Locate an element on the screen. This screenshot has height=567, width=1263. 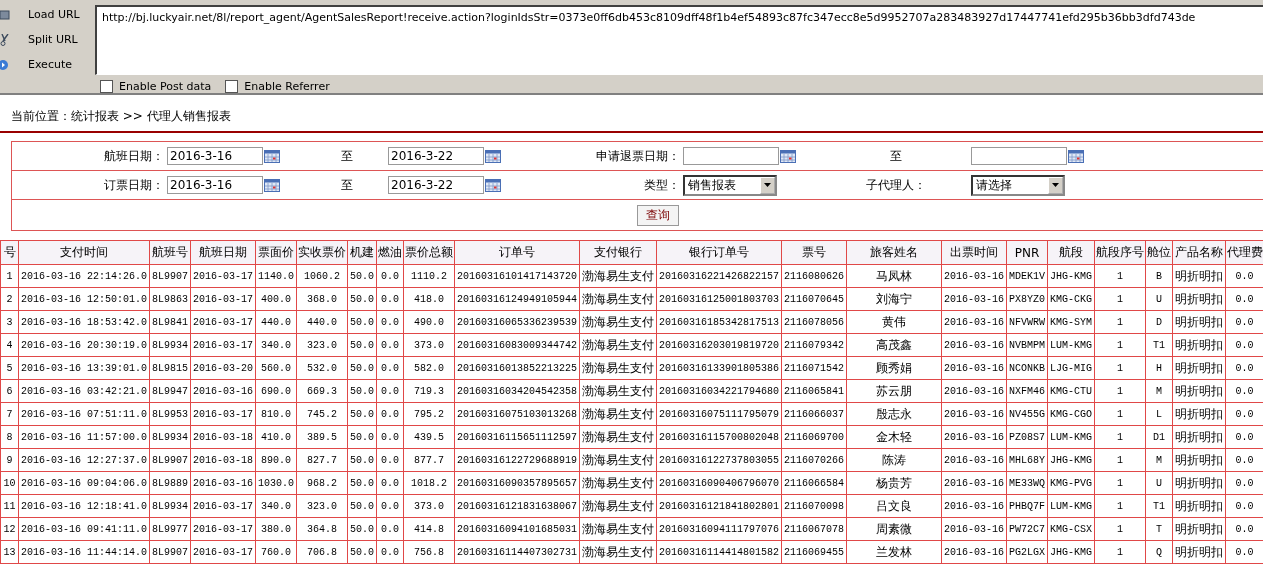
table-cell: 2016-03-16 12:50:01.0 is located at coordinates (84, 299).